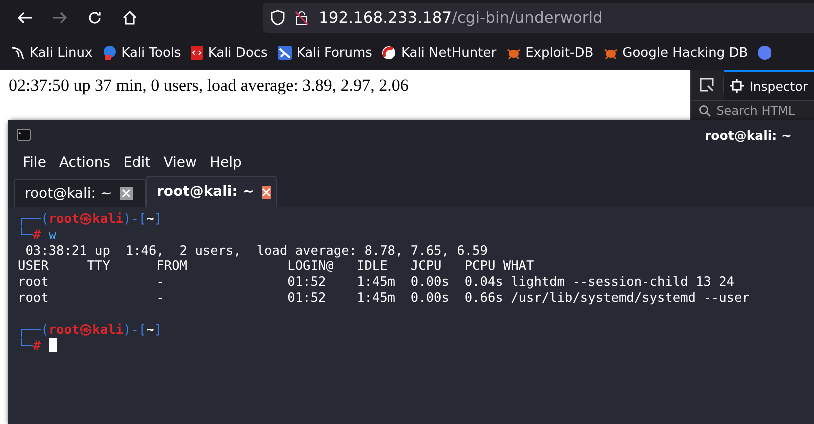  I want to click on prompt-text: └─# w, so click(37, 235).